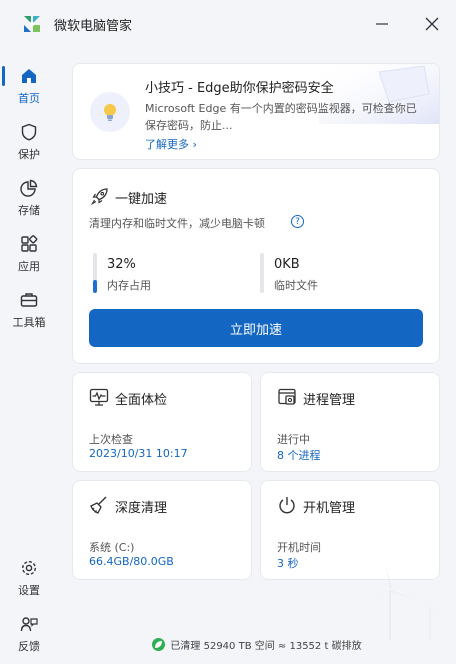 Image resolution: width=456 pixels, height=664 pixels. I want to click on carbon-footer-text: 已清理 52940 TB 空间 ≈ 13552 t 碳排放, so click(266, 646).